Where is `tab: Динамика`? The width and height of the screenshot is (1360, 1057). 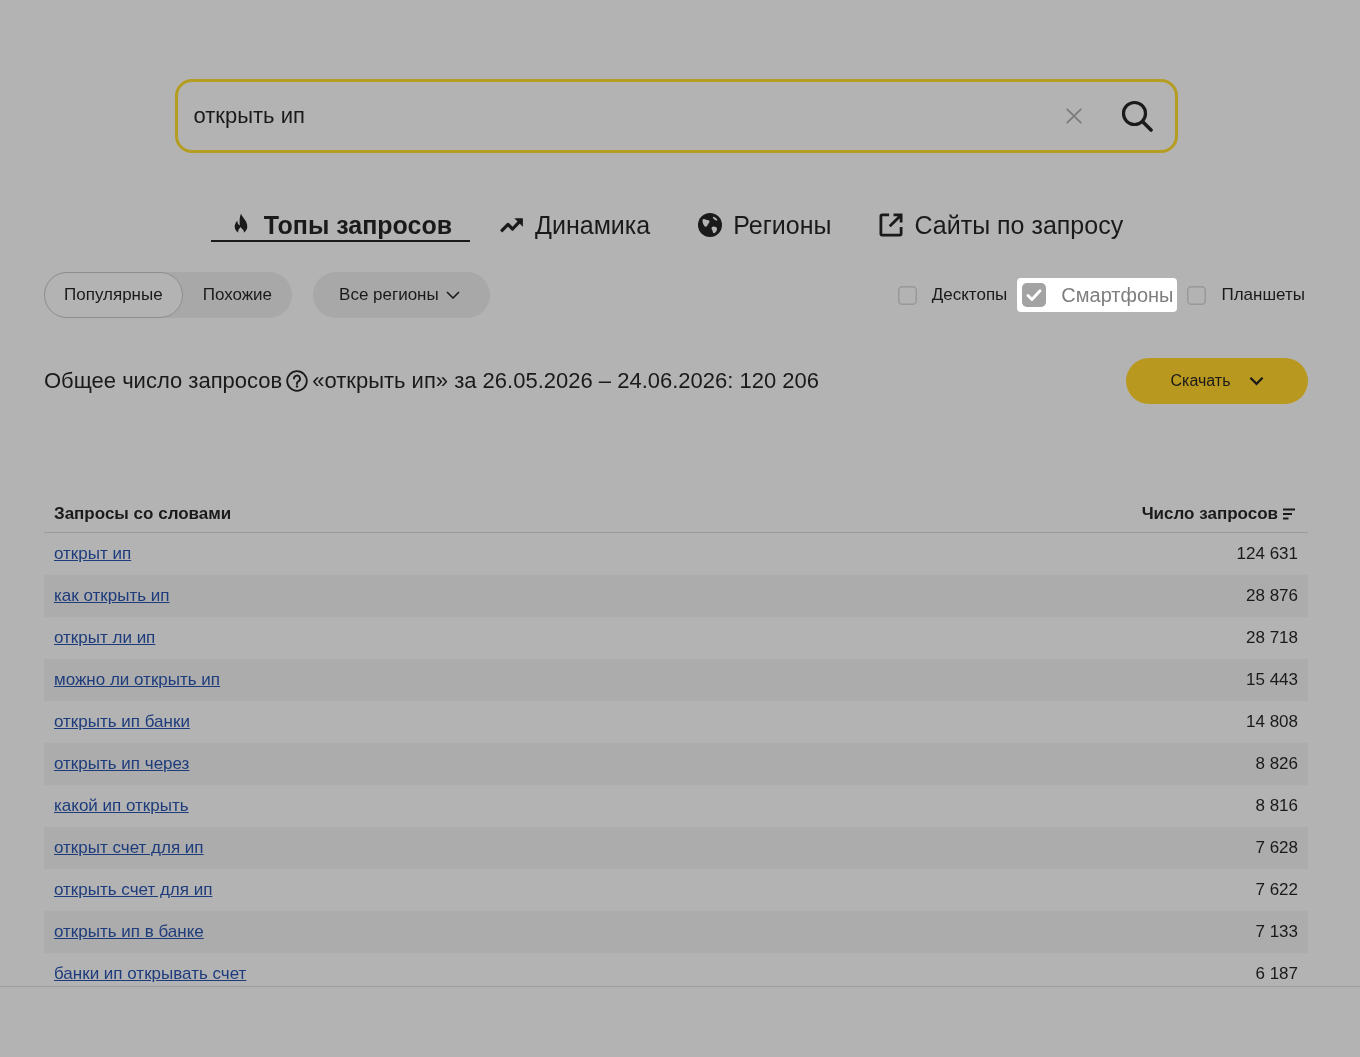
tab: Динамика is located at coordinates (575, 226).